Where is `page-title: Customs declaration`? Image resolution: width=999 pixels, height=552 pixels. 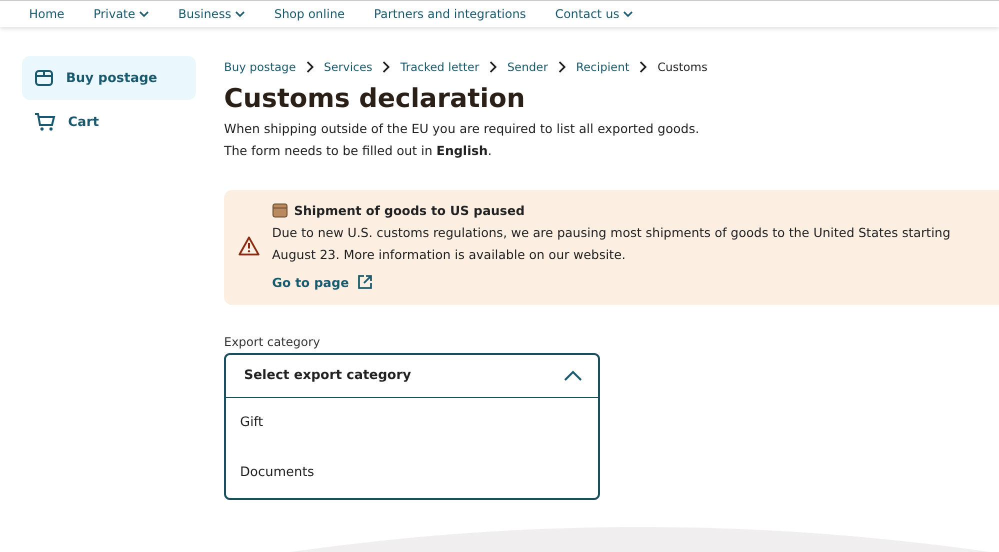
page-title: Customs declaration is located at coordinates (375, 99).